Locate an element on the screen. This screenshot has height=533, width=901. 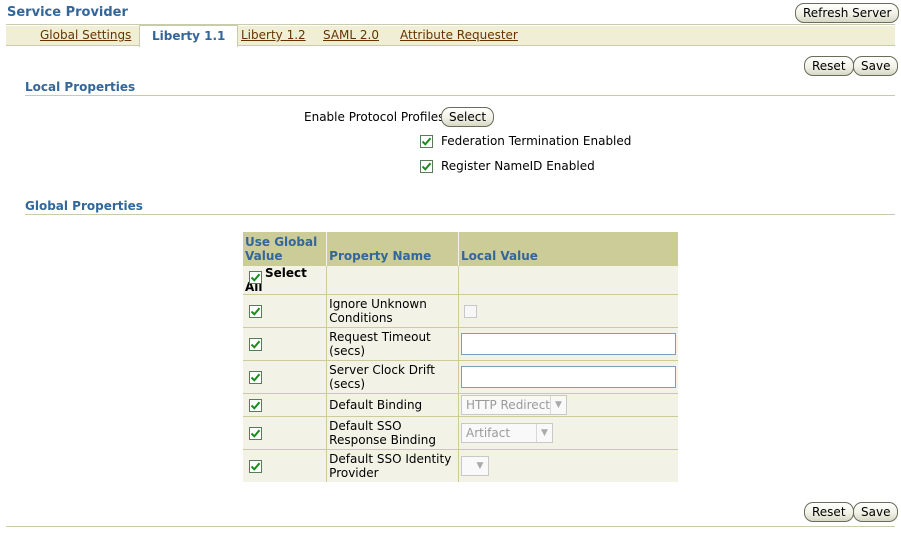
tab-liberty-1-2: Liberty 1.2 is located at coordinates (273, 36).